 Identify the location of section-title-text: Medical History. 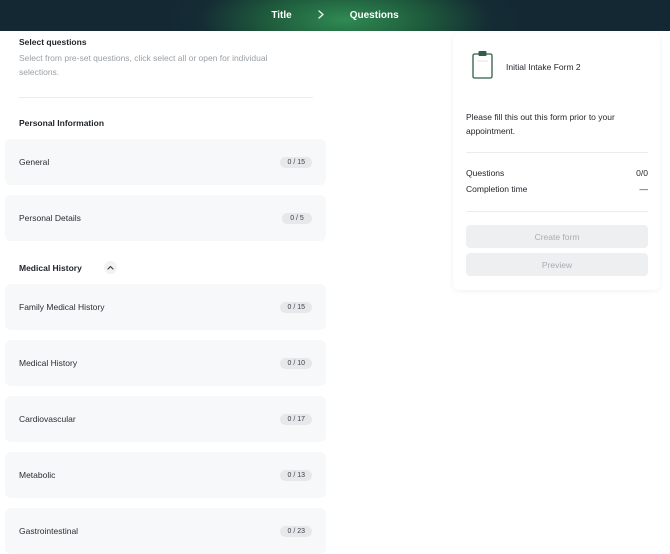
(50, 267).